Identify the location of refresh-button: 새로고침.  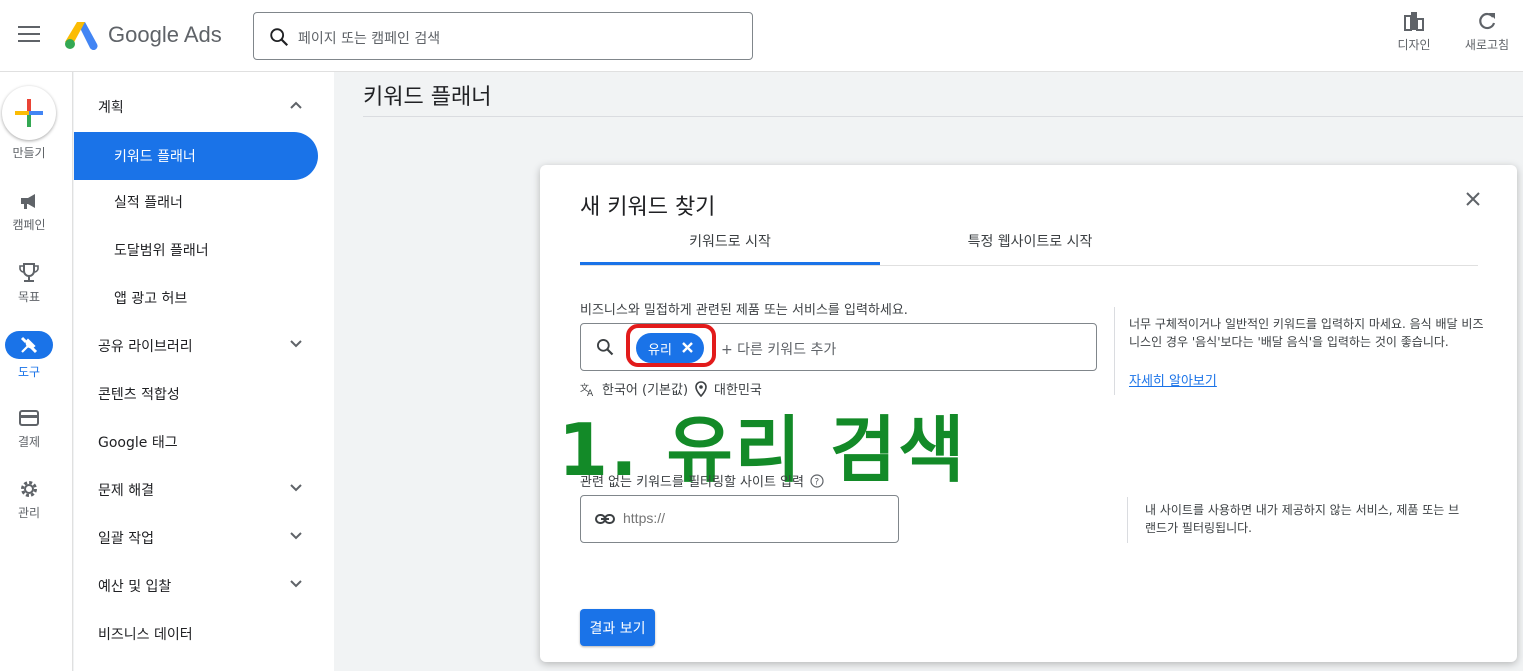
(1487, 31).